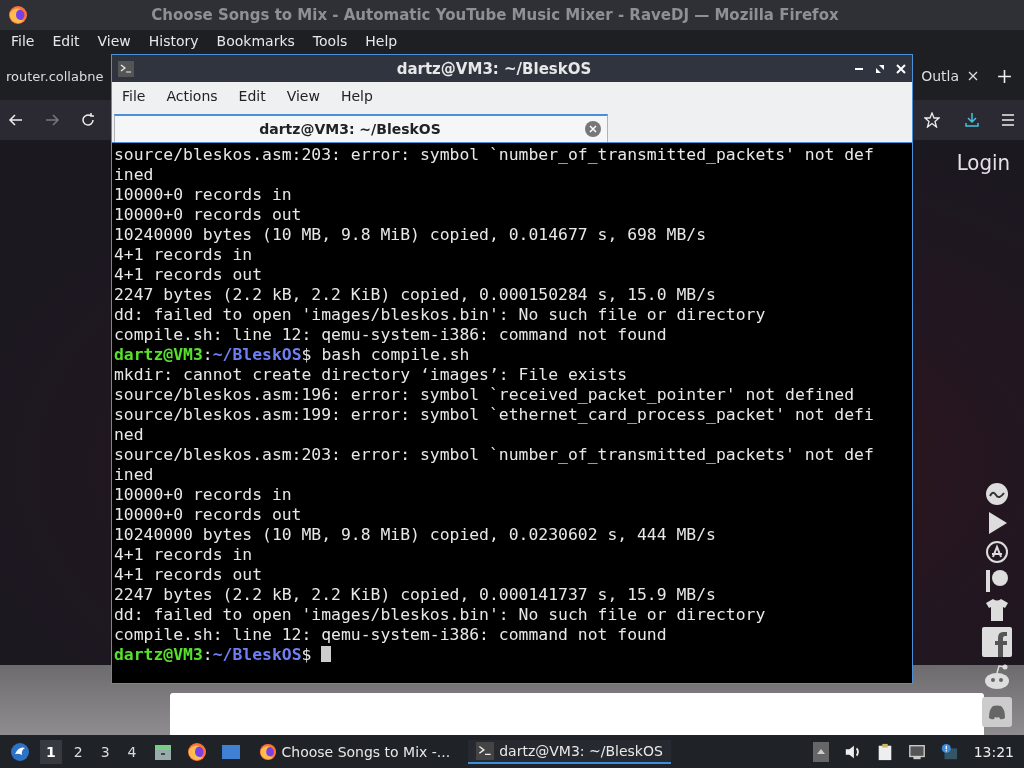  Describe the element at coordinates (52, 120) in the screenshot. I see `forward-icon` at that location.